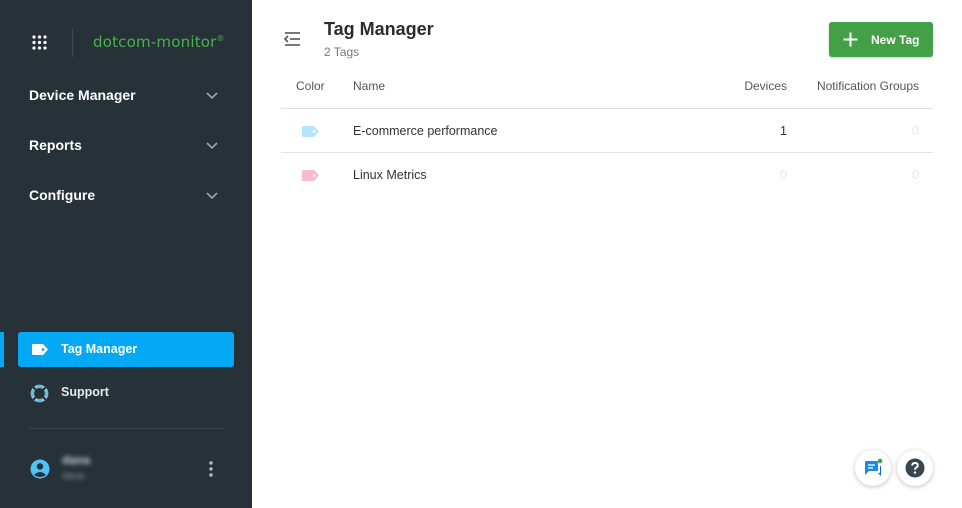 The height and width of the screenshot is (508, 962). I want to click on brand-area: dotcom-monitor®, so click(126, 44).